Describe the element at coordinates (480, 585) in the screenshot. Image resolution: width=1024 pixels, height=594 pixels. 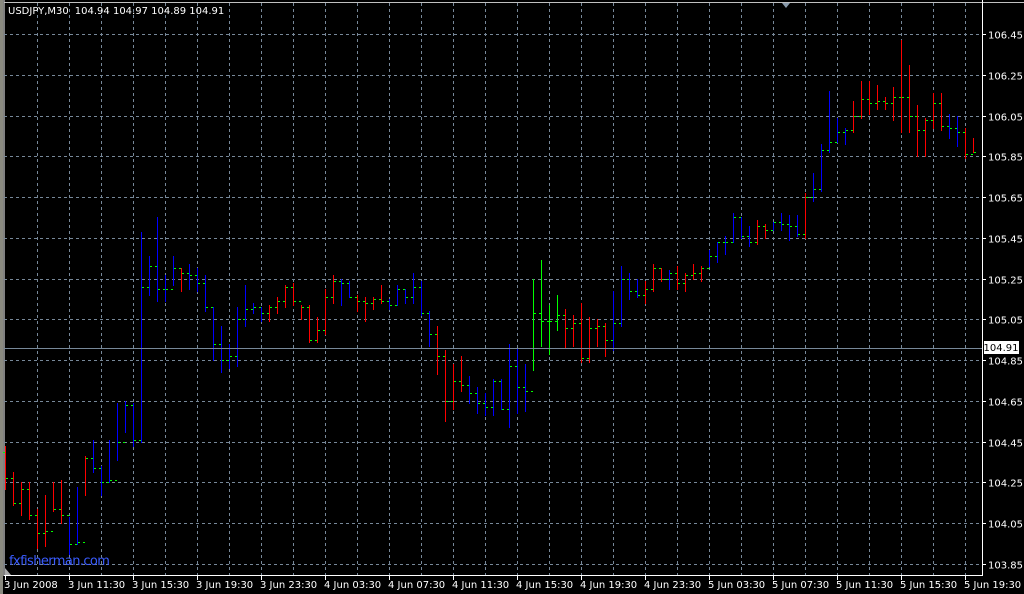
I see `time-tick-label: 4 Jun 11:30` at that location.